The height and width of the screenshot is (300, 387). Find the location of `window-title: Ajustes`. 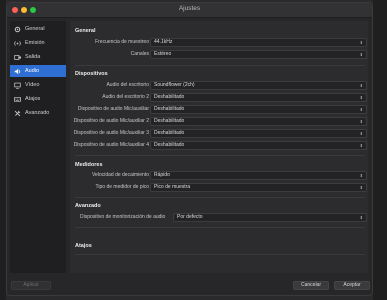

window-title: Ajustes is located at coordinates (189, 8).